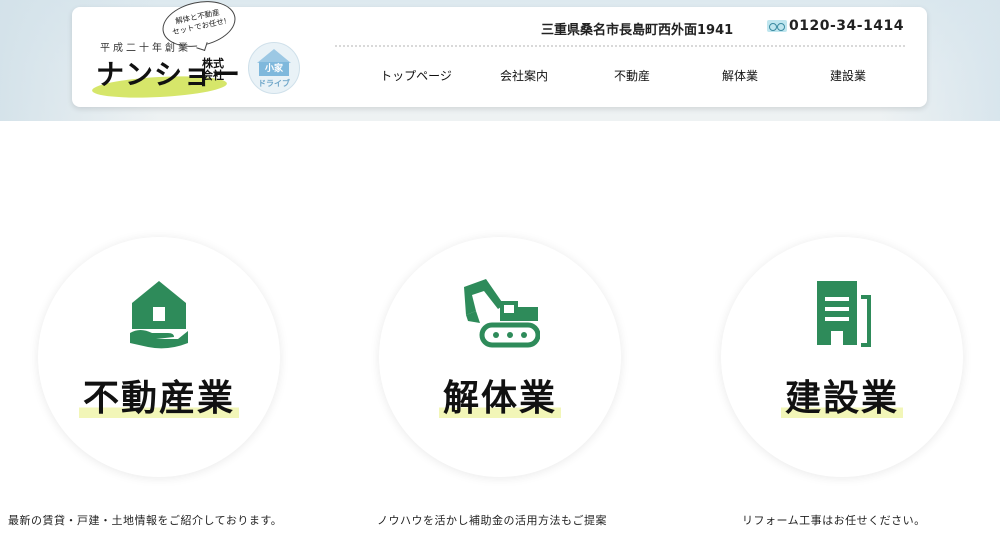 The width and height of the screenshot is (1000, 540). I want to click on nav-item-company: 会社案内, so click(524, 75).